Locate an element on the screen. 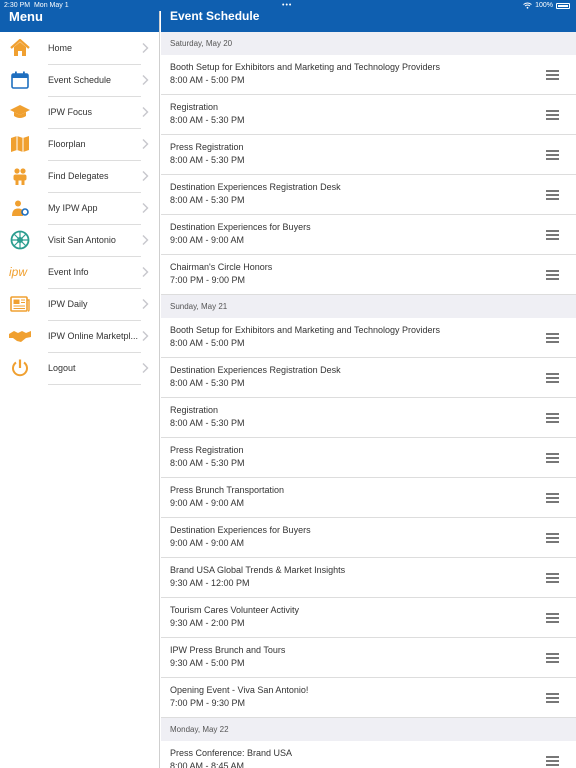  calendar-icon is located at coordinates (20, 80).